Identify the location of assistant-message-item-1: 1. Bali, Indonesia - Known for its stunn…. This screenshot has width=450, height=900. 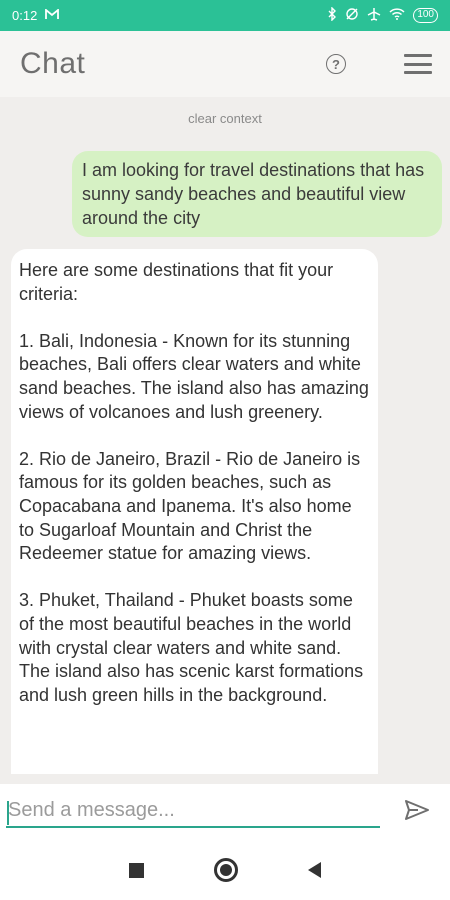
(194, 376).